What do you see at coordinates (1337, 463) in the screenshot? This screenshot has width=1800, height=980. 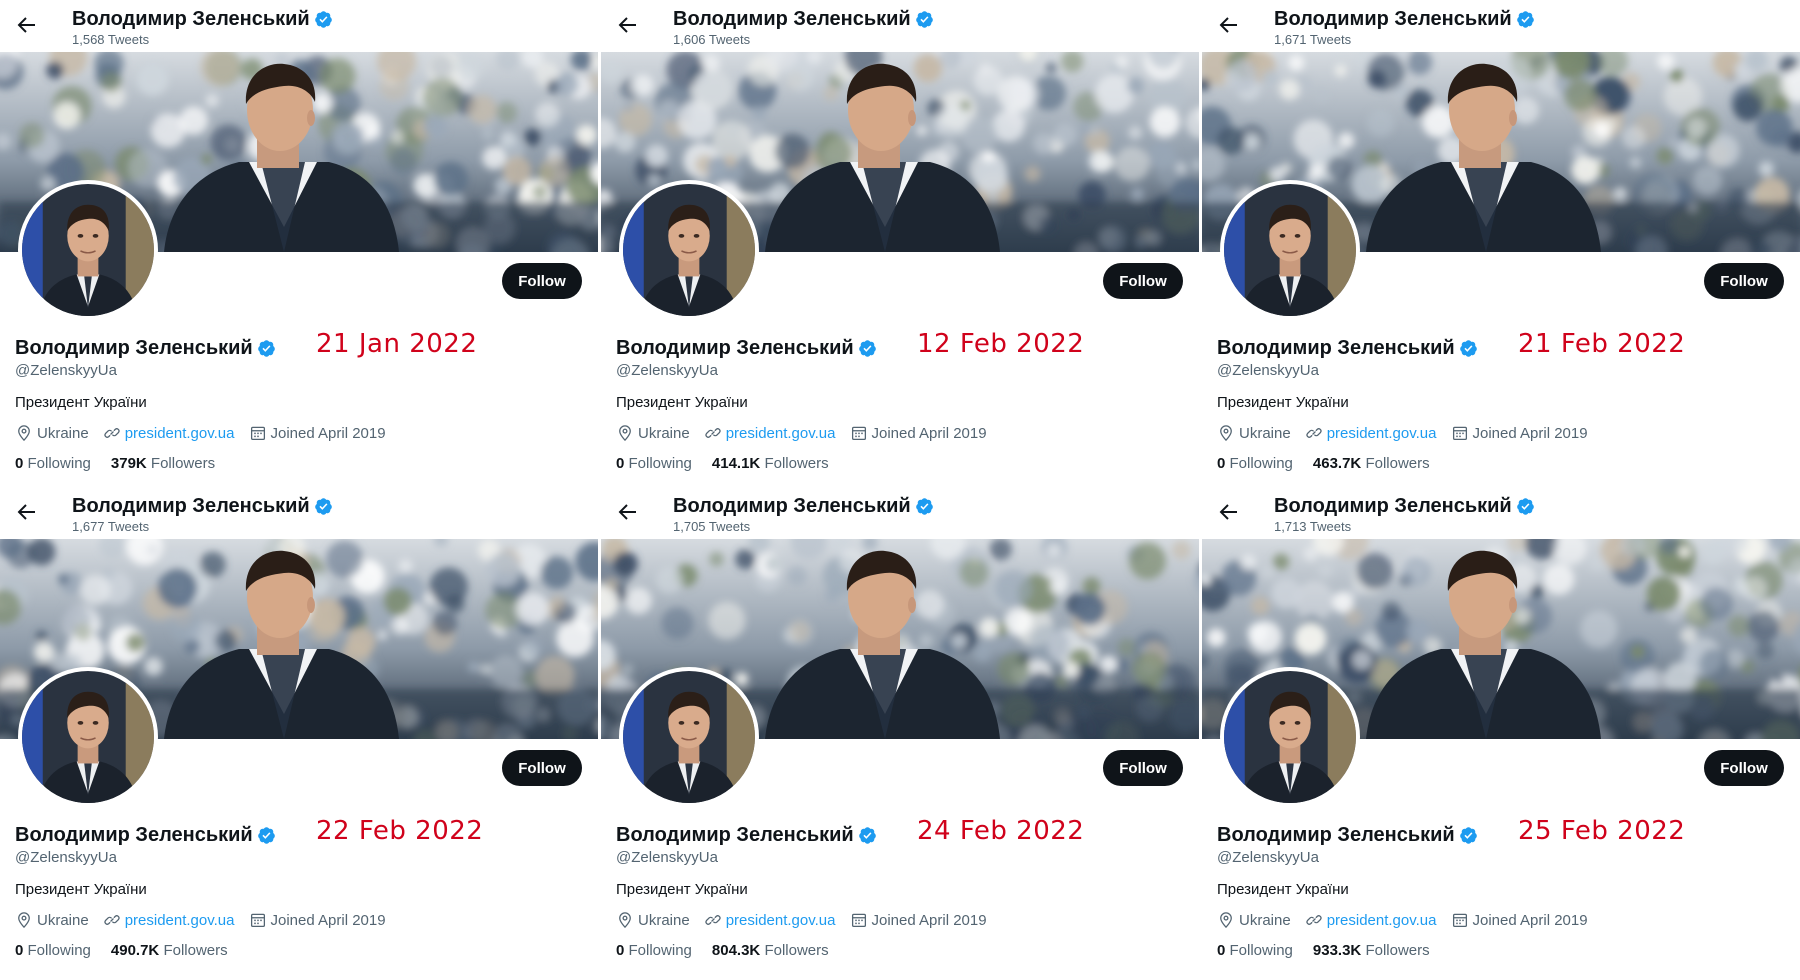 I see `followers-count: 463.7K` at bounding box center [1337, 463].